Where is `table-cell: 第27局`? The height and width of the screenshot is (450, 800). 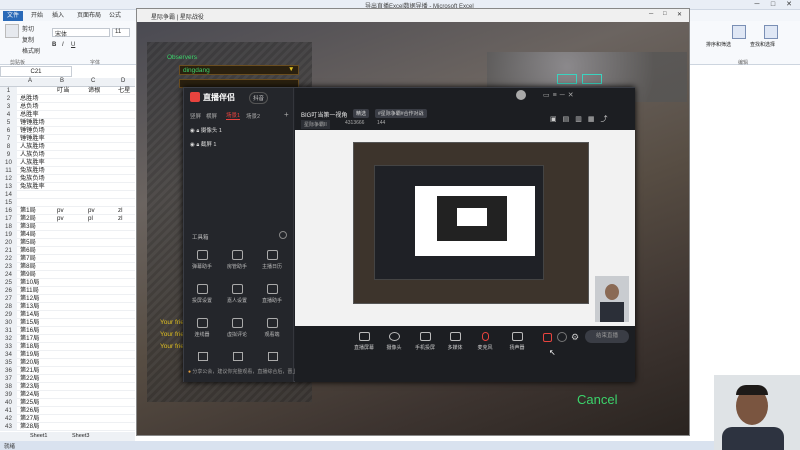 table-cell: 第27局 is located at coordinates (29, 419).